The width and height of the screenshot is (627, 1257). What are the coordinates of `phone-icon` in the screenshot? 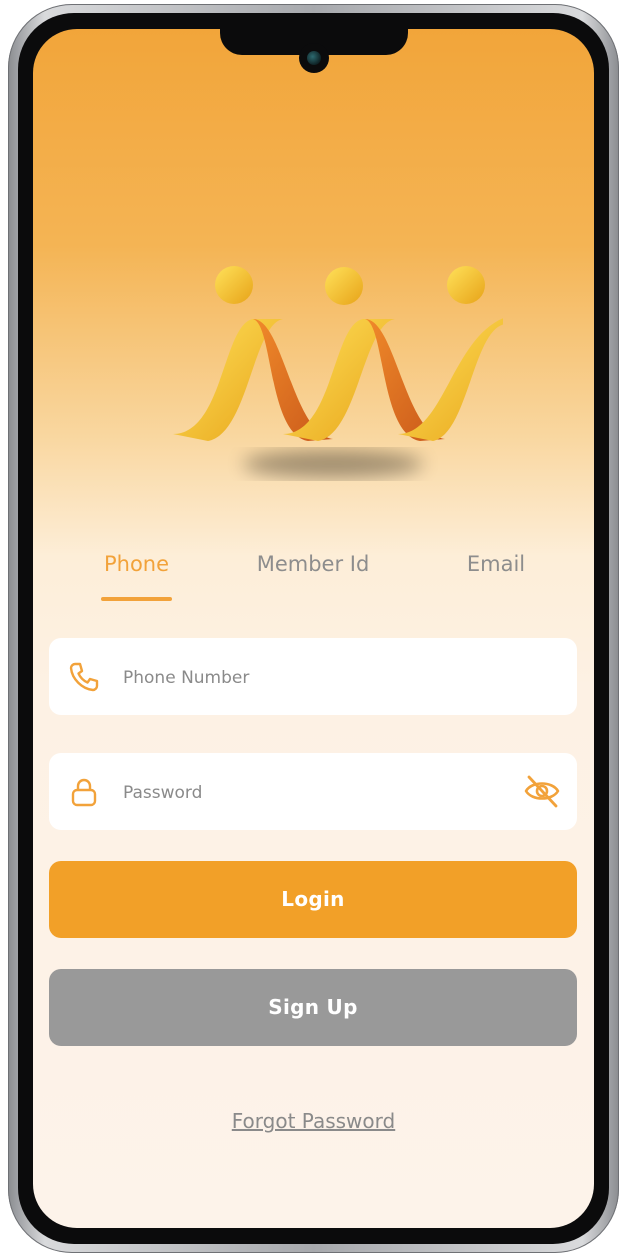 It's located at (84, 677).